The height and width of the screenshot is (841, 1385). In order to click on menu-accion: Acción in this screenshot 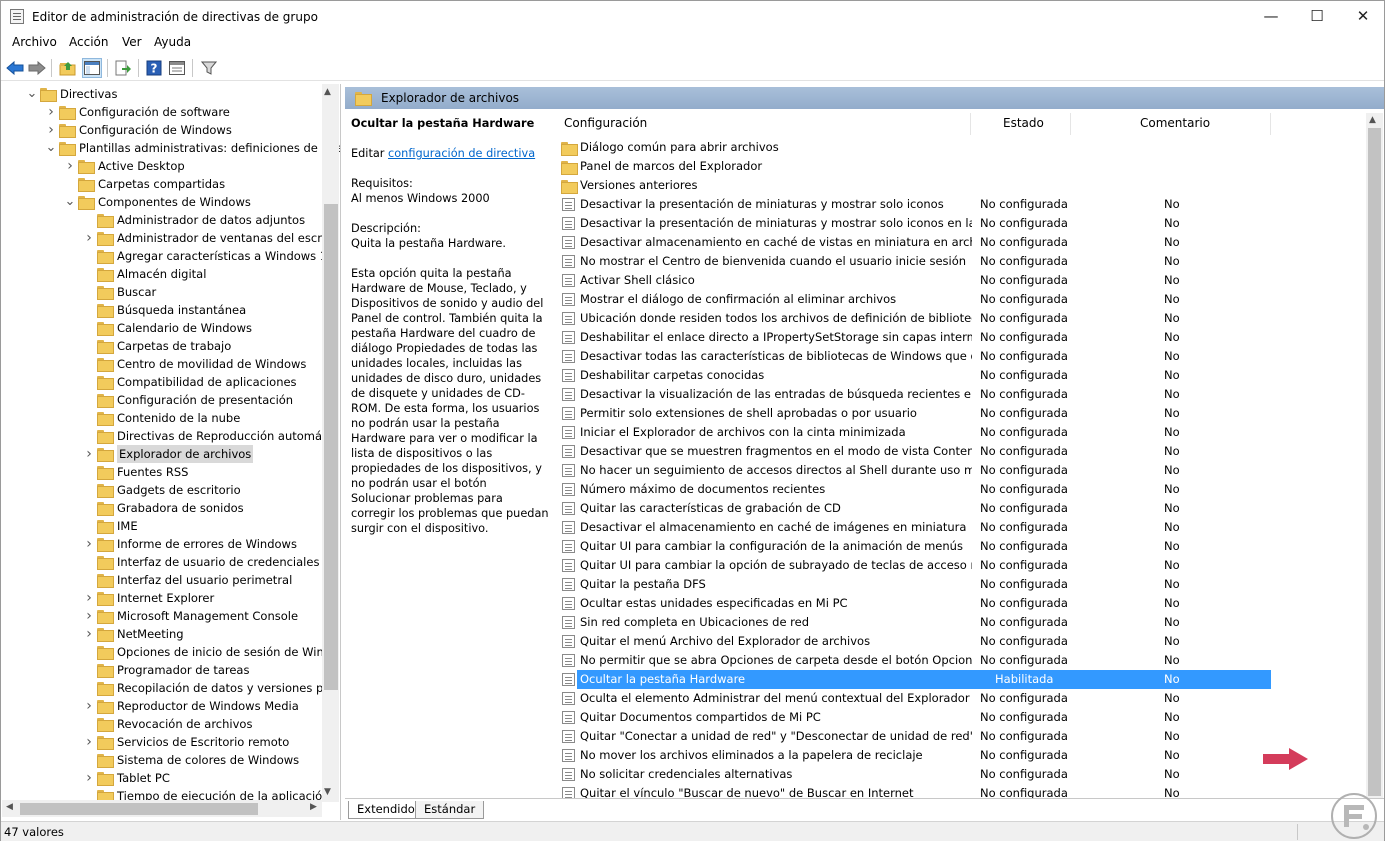, I will do `click(88, 42)`.